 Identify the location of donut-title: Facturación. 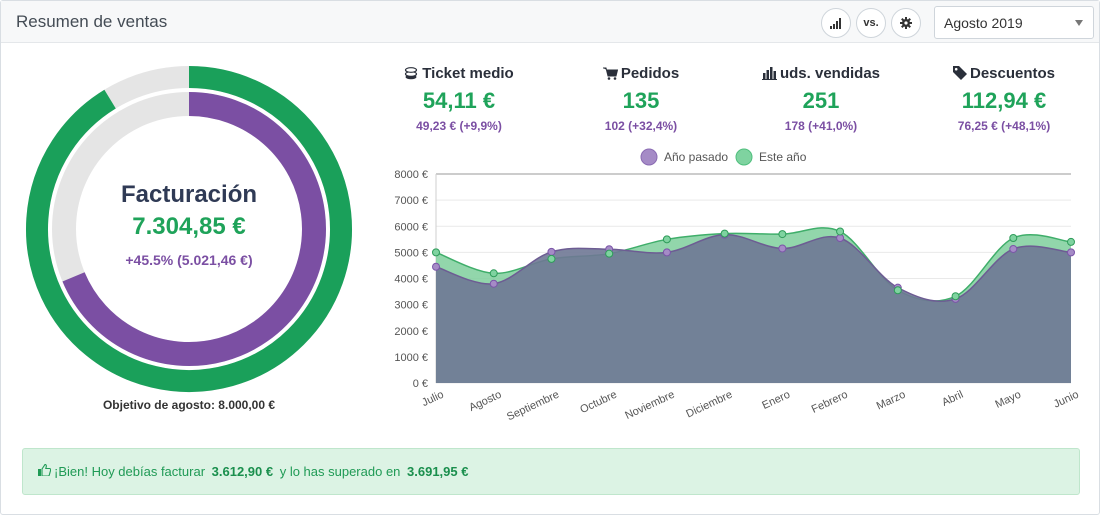
(189, 194).